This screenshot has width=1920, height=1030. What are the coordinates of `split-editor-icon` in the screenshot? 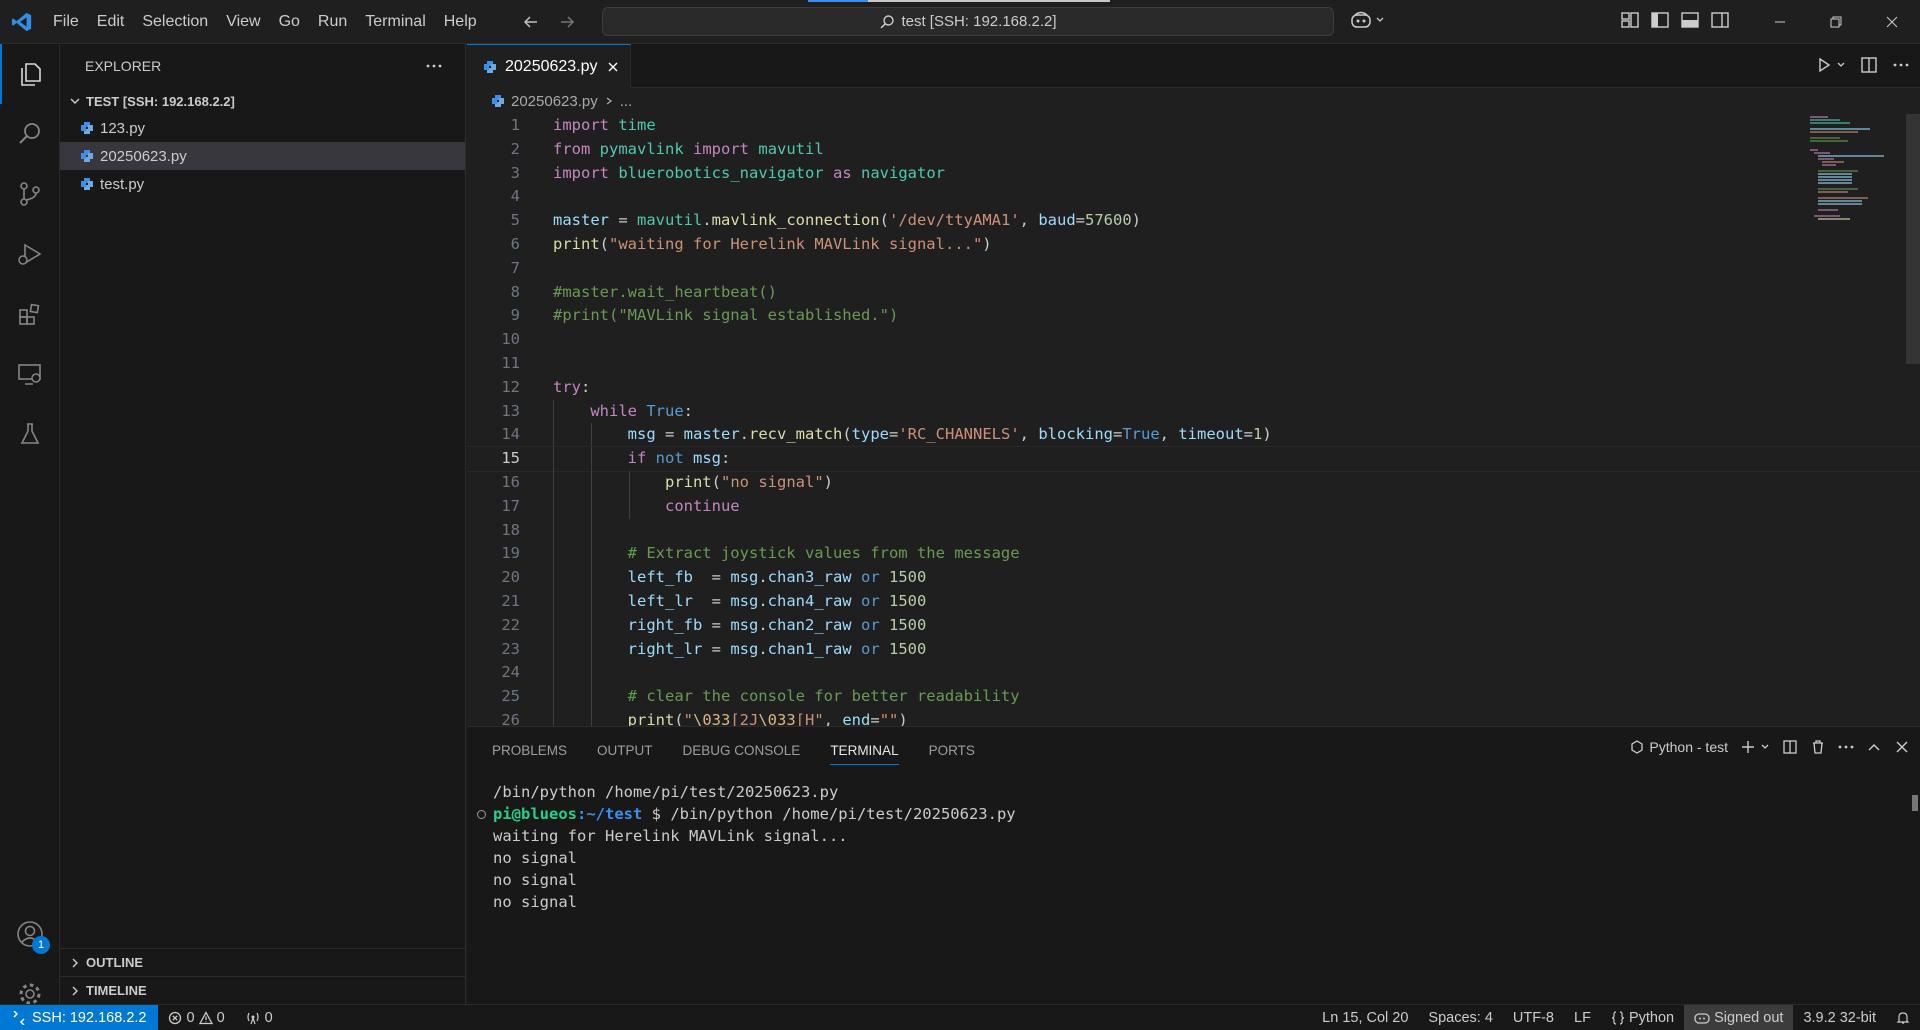 It's located at (1869, 65).